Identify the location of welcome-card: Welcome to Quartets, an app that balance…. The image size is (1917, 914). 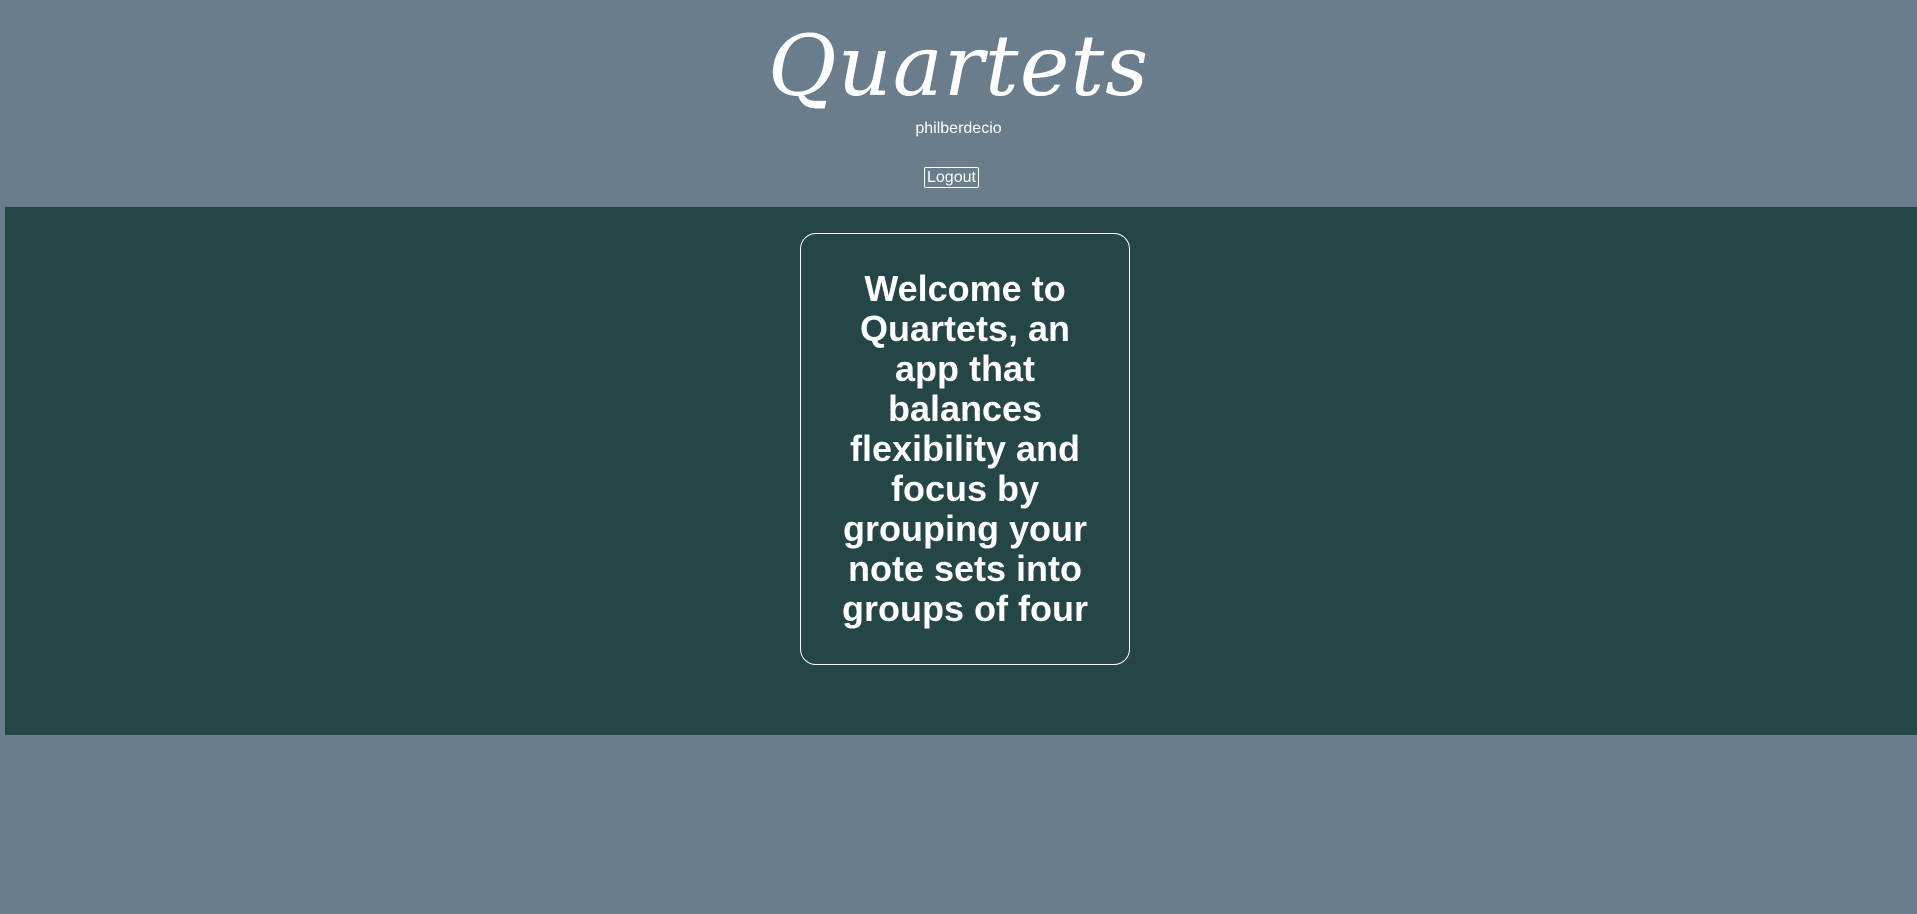
(965, 449).